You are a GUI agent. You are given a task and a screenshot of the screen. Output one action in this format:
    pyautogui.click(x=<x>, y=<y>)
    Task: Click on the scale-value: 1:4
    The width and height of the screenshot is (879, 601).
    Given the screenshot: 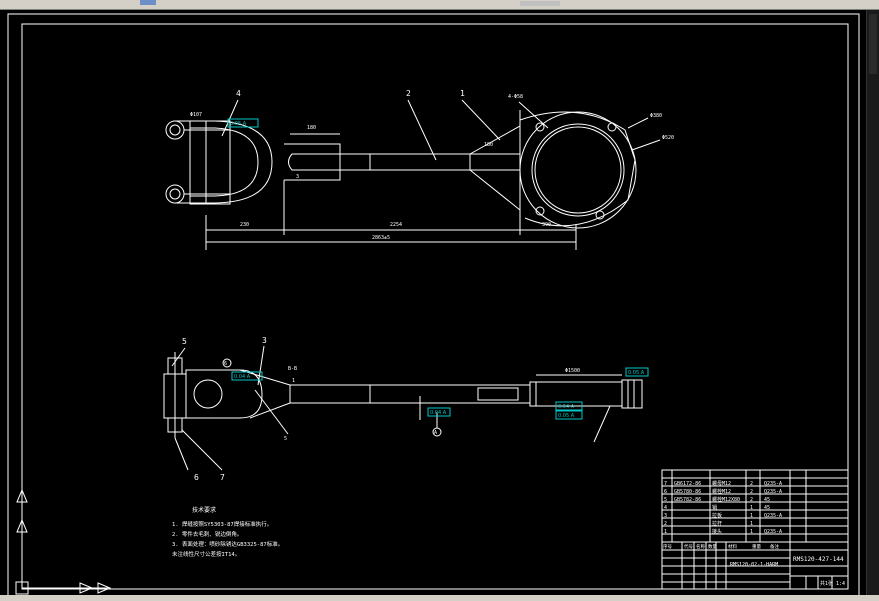 What is the action you would take?
    pyautogui.click(x=840, y=584)
    